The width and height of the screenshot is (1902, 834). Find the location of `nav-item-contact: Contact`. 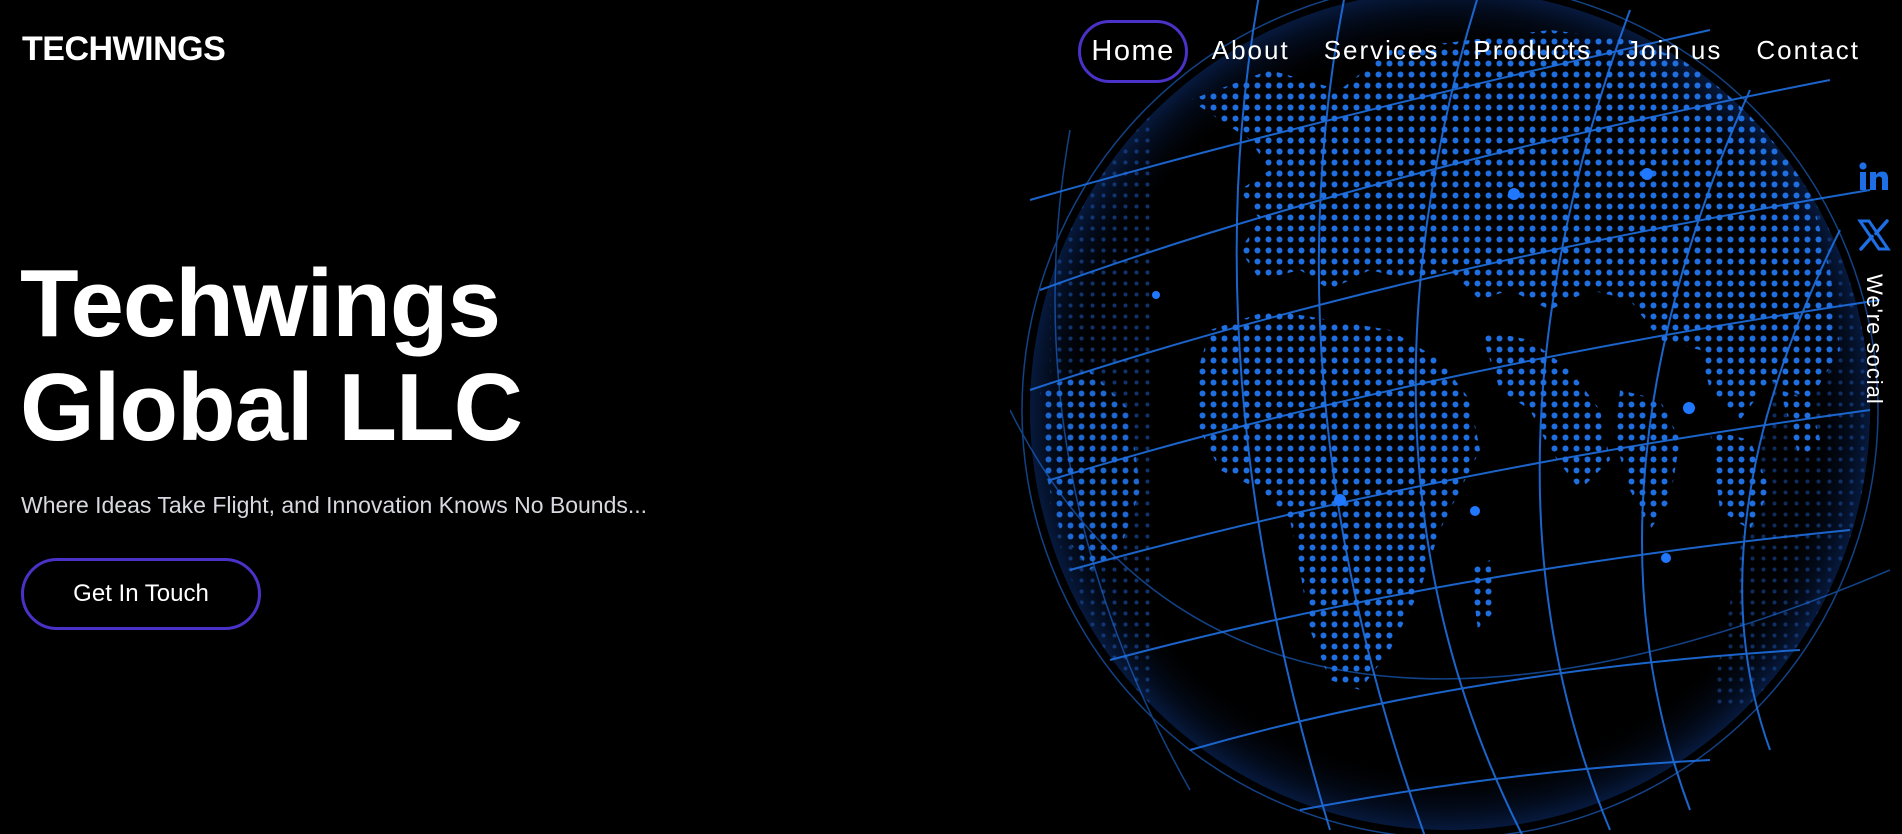

nav-item-contact: Contact is located at coordinates (1808, 50).